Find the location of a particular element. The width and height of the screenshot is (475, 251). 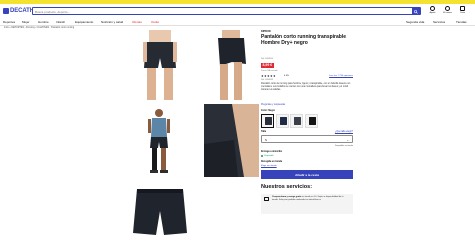

color-swatches is located at coordinates (289, 121).